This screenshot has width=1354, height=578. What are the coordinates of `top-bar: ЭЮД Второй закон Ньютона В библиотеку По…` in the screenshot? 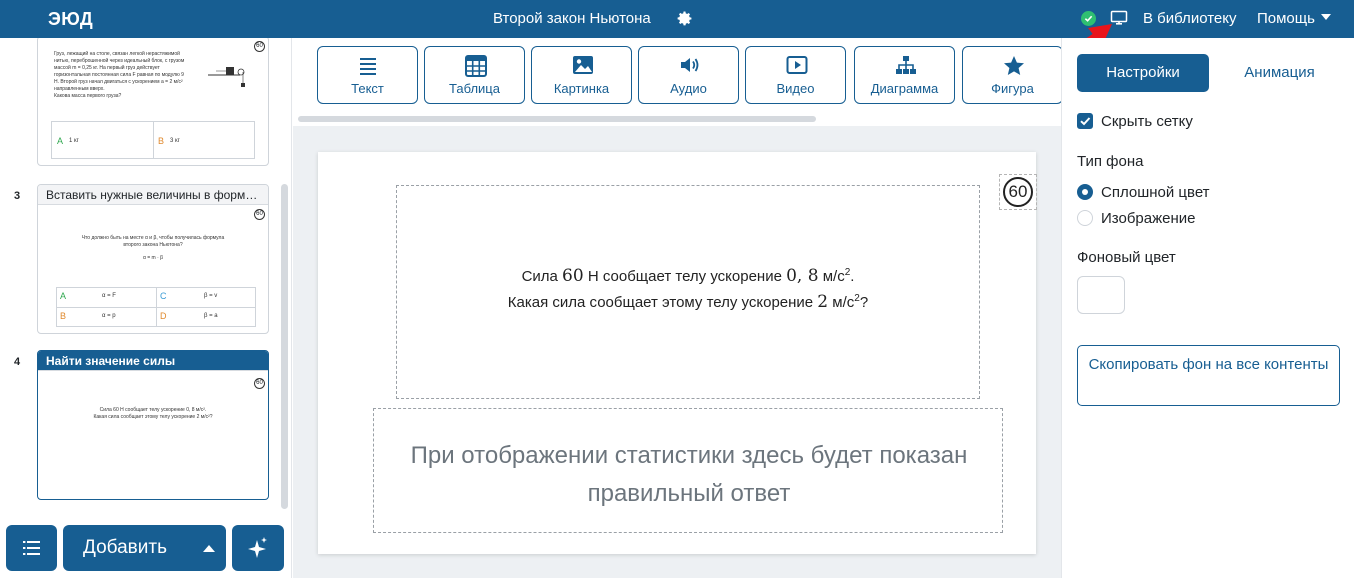 It's located at (677, 19).